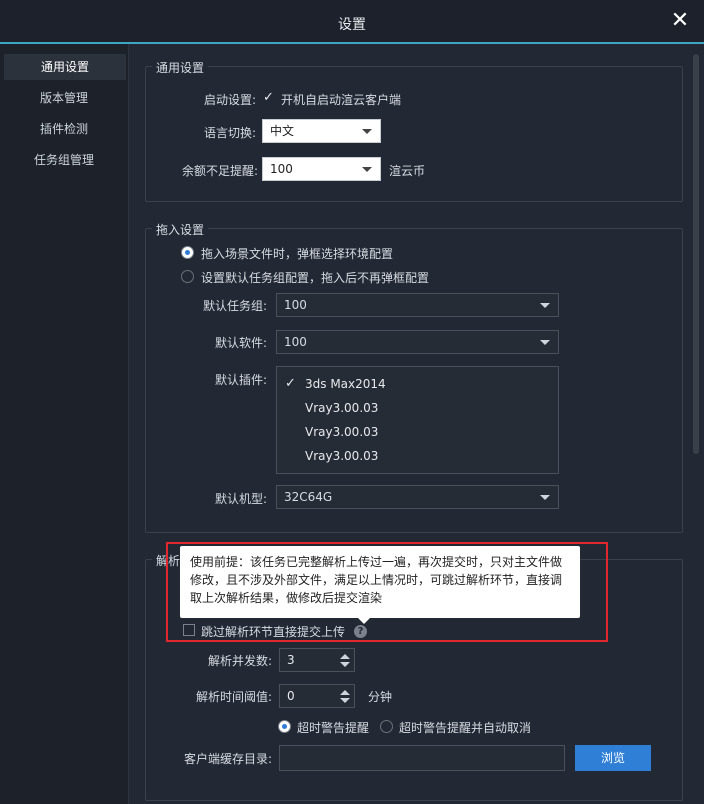 The width and height of the screenshot is (704, 804). I want to click on sidebar-item-task-group: 任务组管理, so click(64, 160).